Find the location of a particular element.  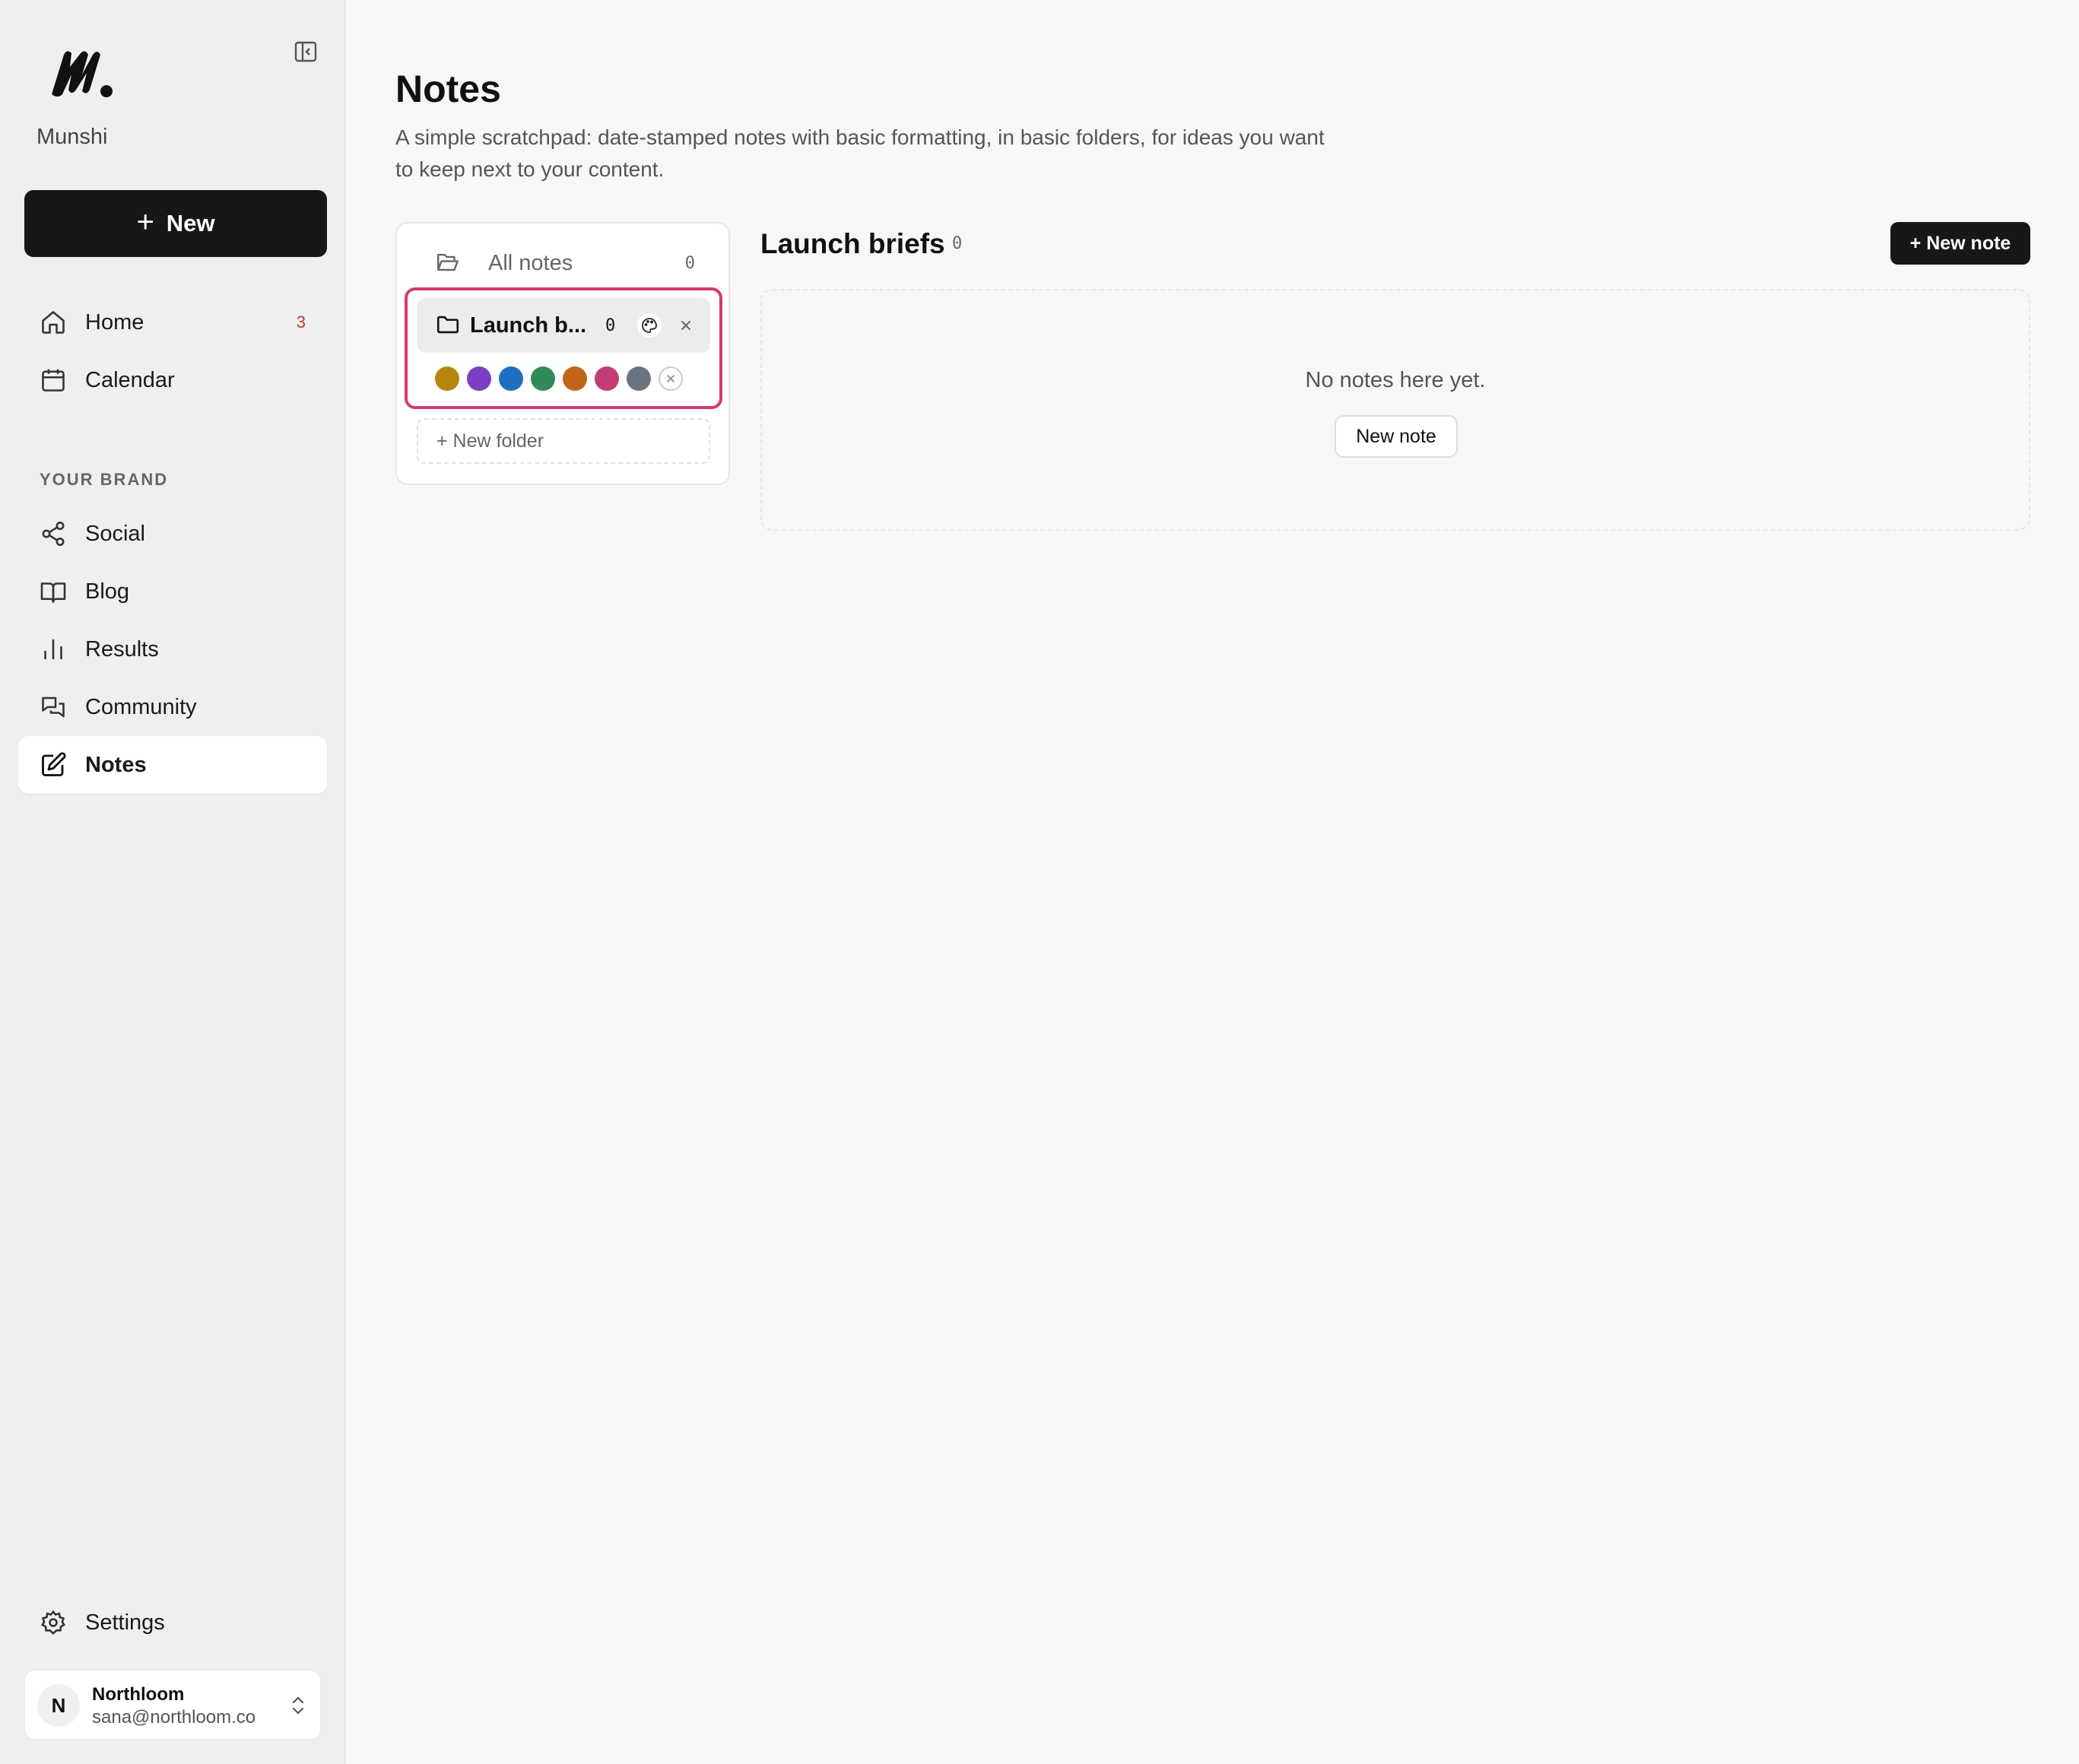

nav-item-label: Social is located at coordinates (115, 534).